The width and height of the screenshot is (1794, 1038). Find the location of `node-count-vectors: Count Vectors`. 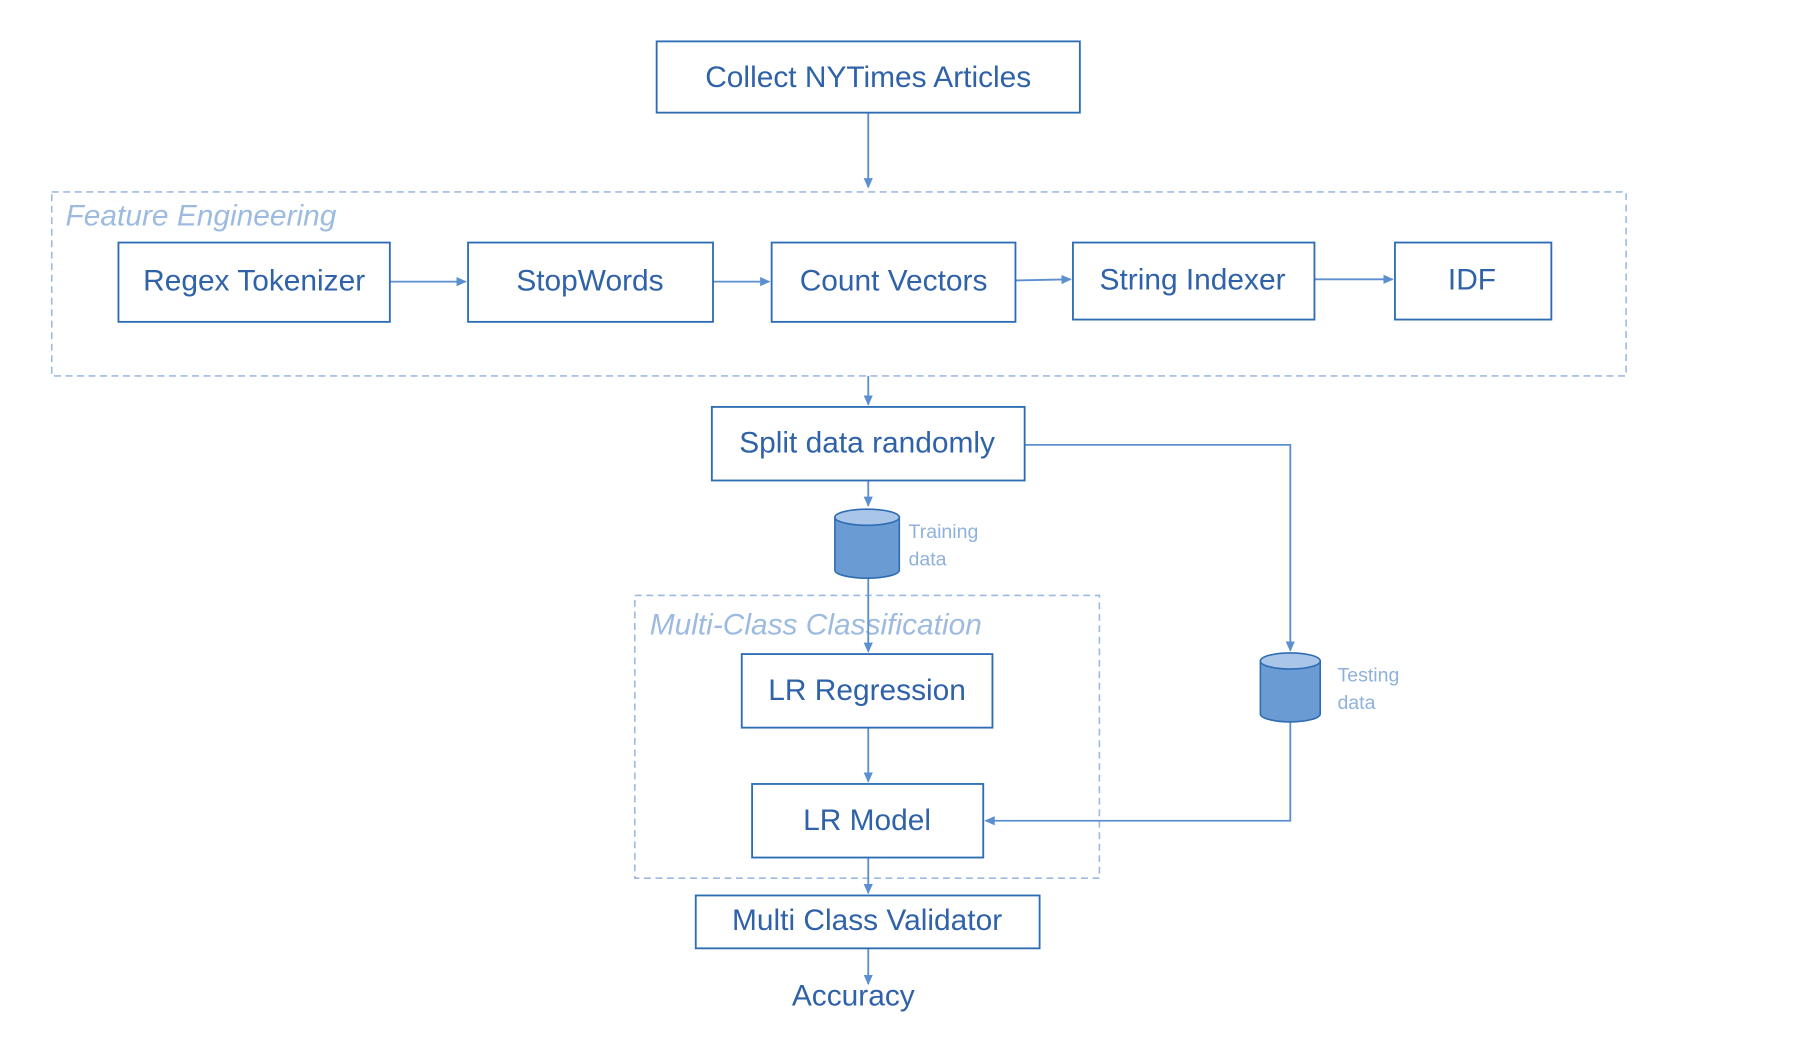

node-count-vectors: Count Vectors is located at coordinates (893, 282).